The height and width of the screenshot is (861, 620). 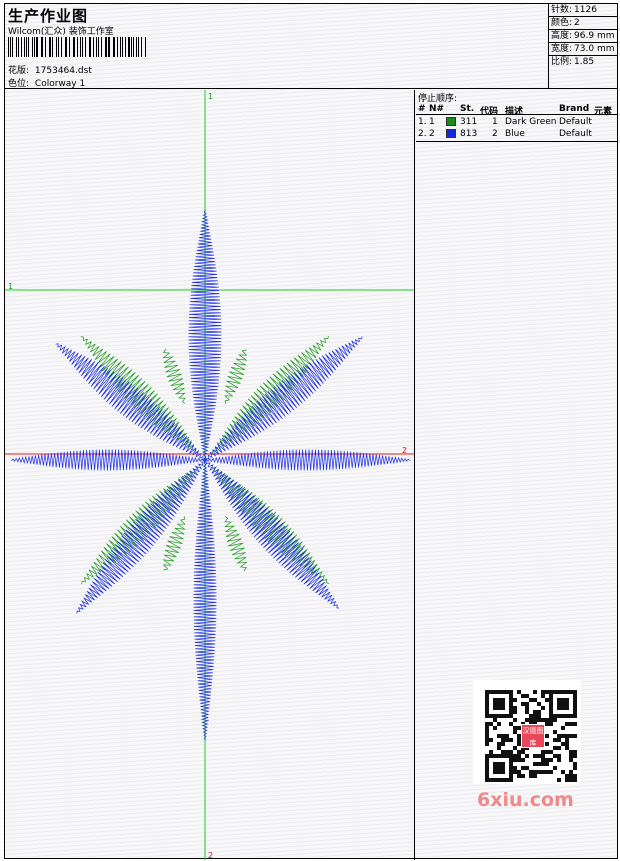 I want to click on design-file-name: 1753464.dst, so click(x=63, y=71).